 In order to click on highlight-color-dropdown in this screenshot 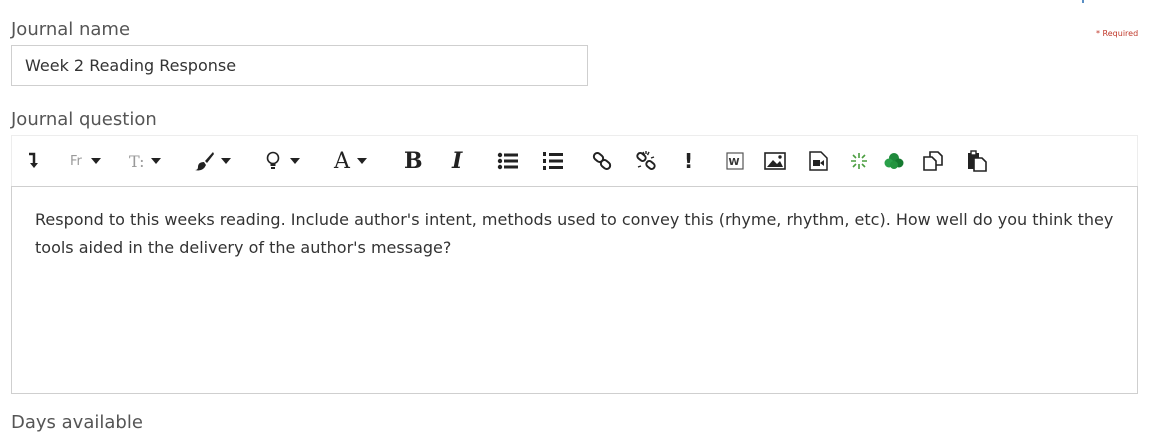, I will do `click(212, 161)`.